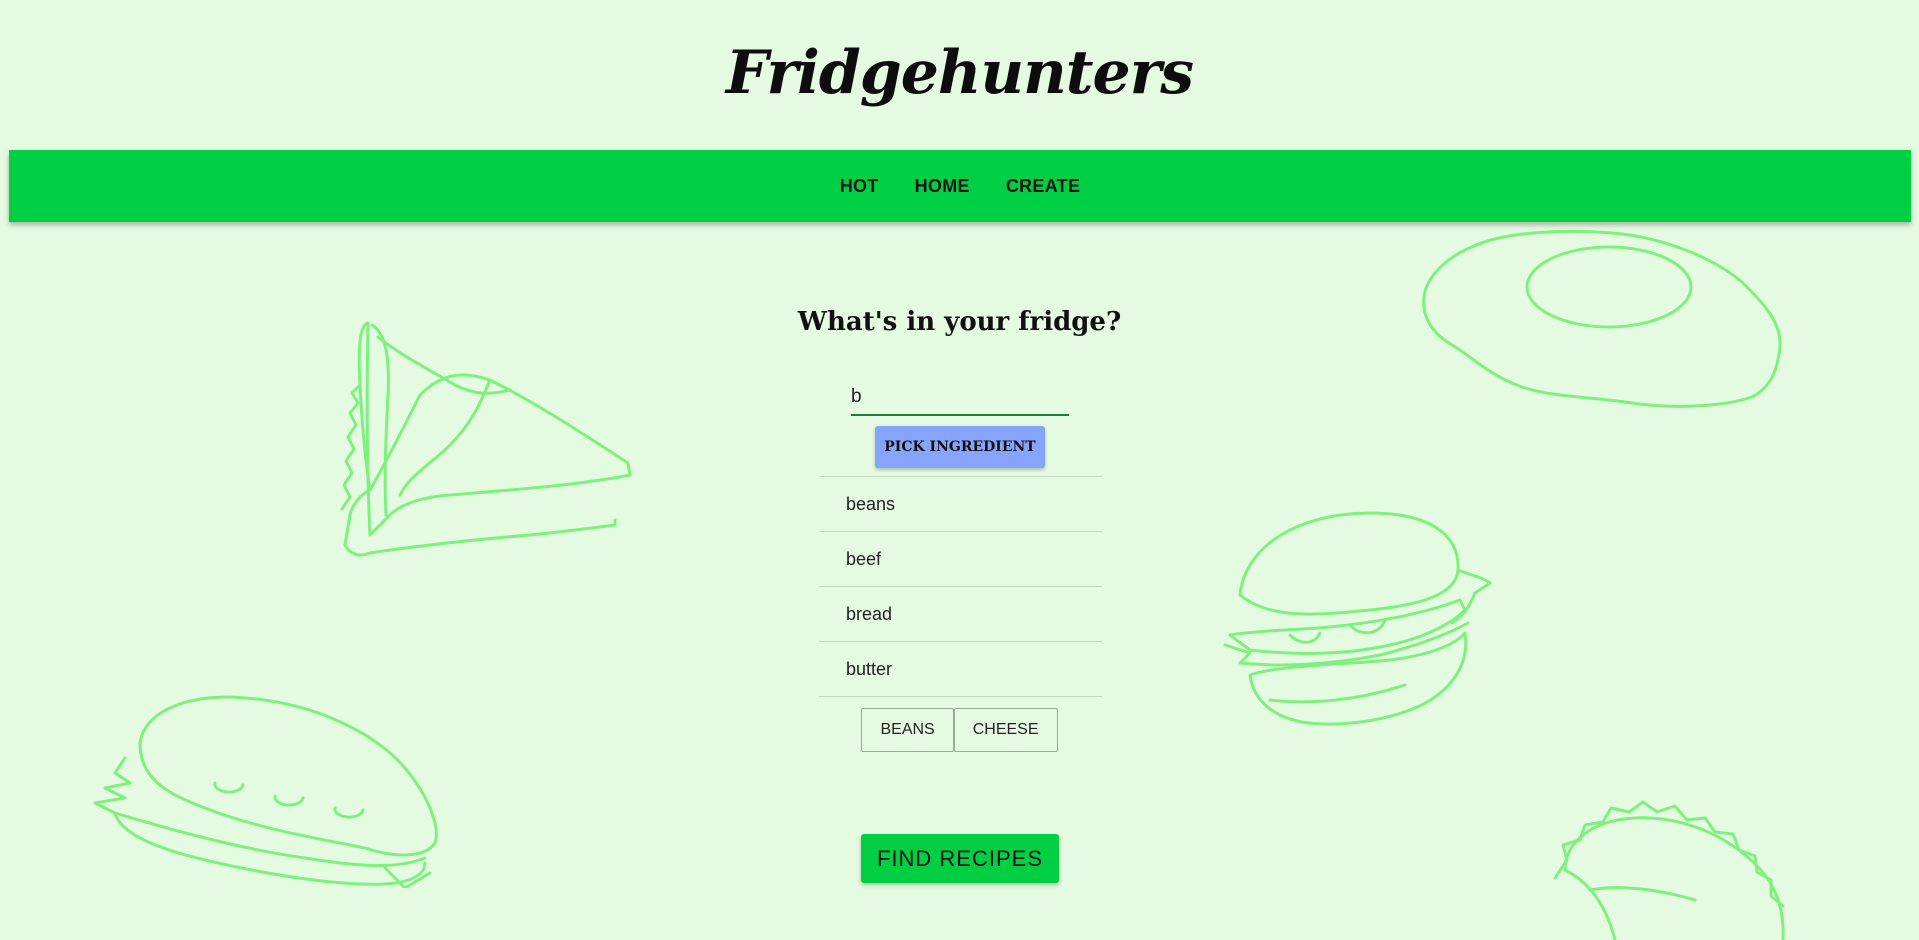  I want to click on suggestion-item: bread, so click(960, 614).